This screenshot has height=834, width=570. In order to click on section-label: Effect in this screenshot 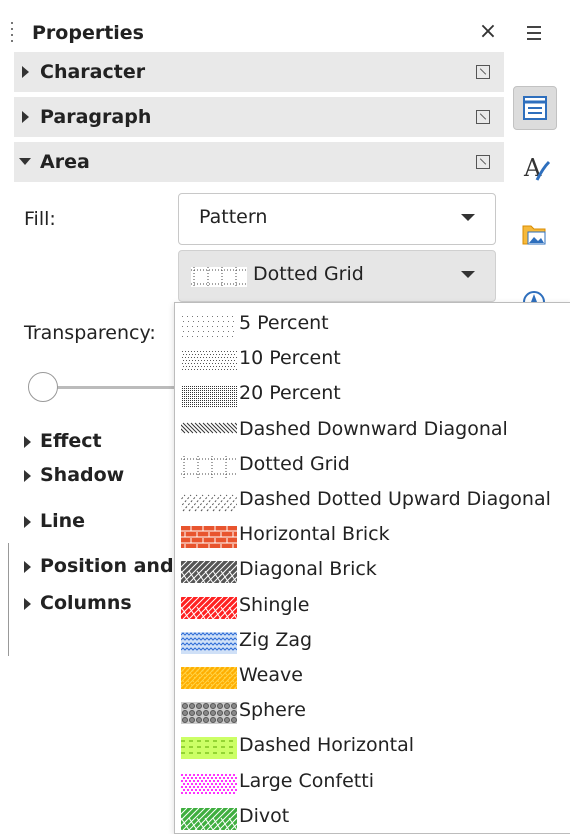, I will do `click(71, 441)`.